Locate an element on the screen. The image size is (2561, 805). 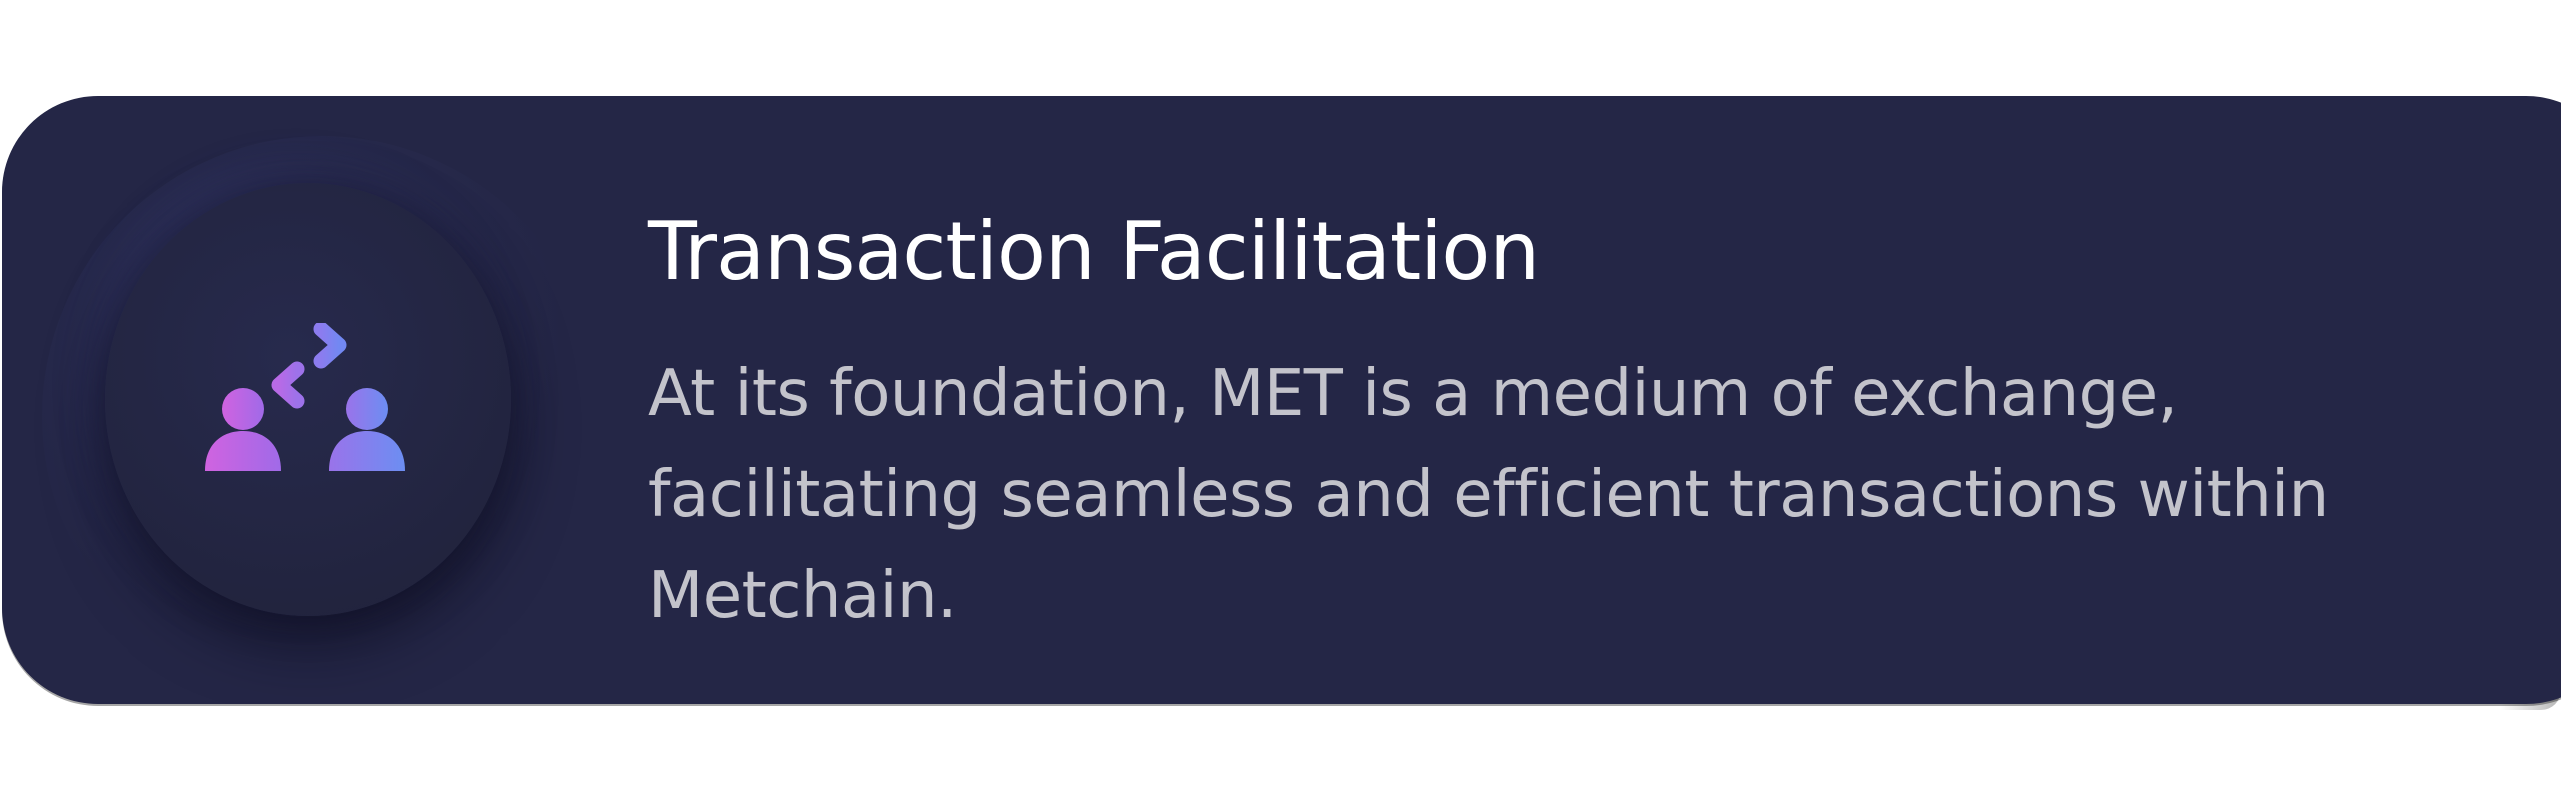
card-title: Transaction Facilitation is located at coordinates (1094, 251).